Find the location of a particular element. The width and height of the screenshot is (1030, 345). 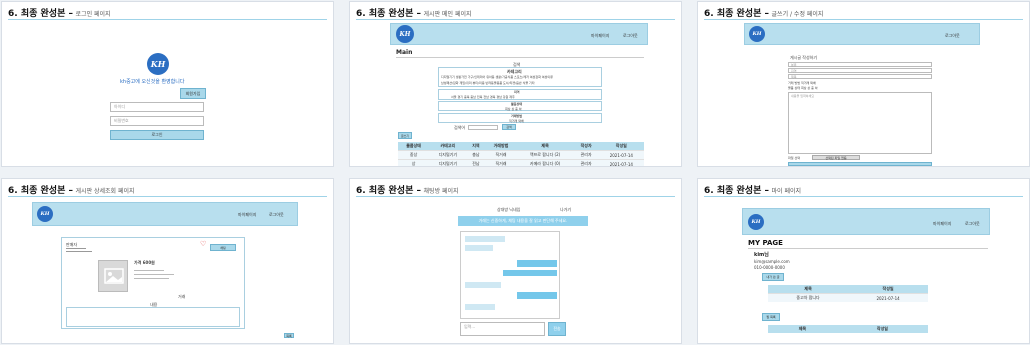

card-subtitle: 로그인 페이지 is located at coordinates (93, 14).